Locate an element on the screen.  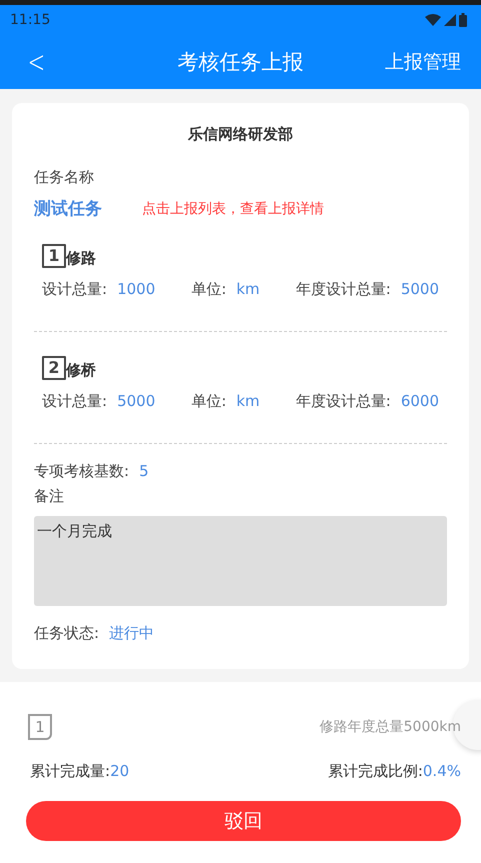
status-label: 任务状态: is located at coordinates (67, 633).